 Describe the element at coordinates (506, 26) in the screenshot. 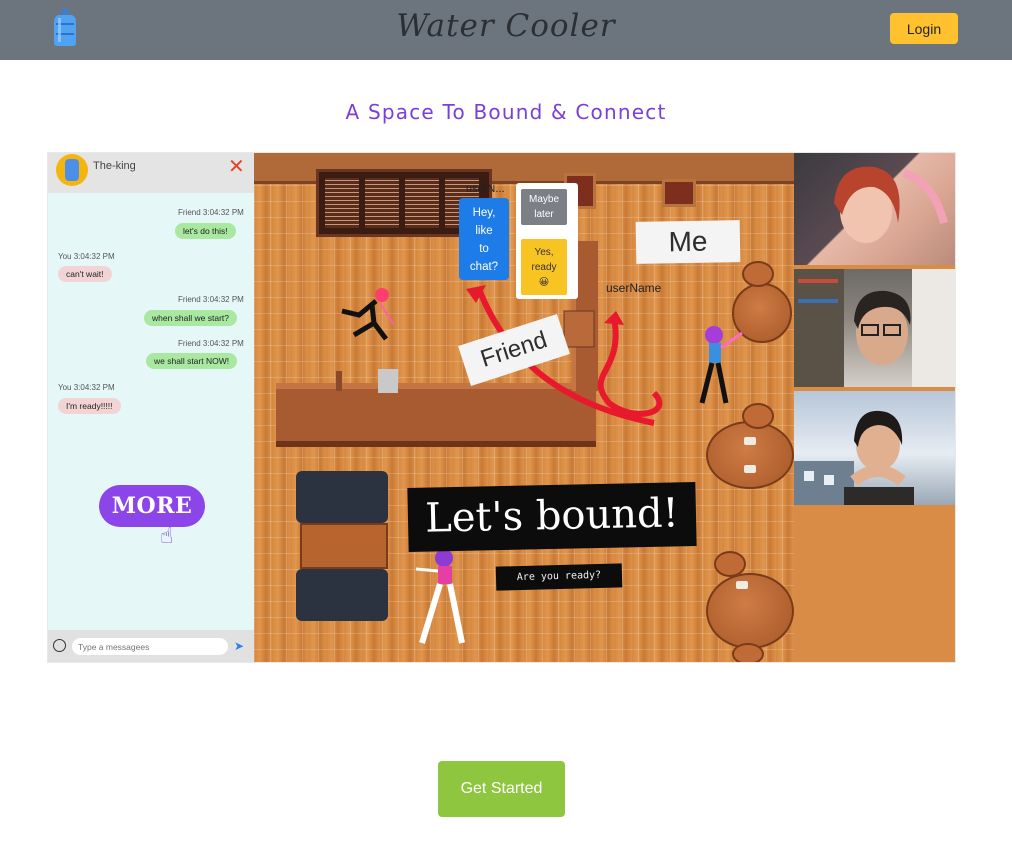

I see `brand-title: Water Cooler` at that location.